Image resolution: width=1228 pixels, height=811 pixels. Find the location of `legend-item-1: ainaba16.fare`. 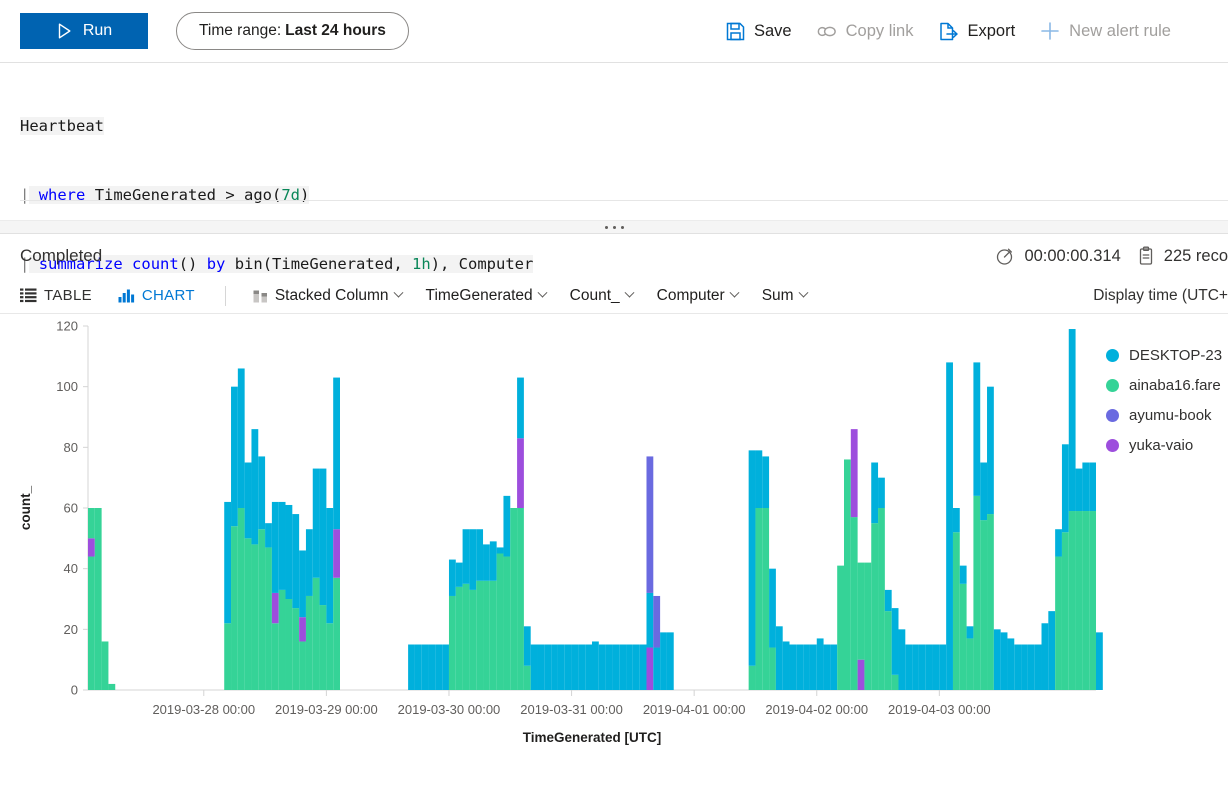

legend-item-1: ainaba16.fare is located at coordinates (1167, 385).